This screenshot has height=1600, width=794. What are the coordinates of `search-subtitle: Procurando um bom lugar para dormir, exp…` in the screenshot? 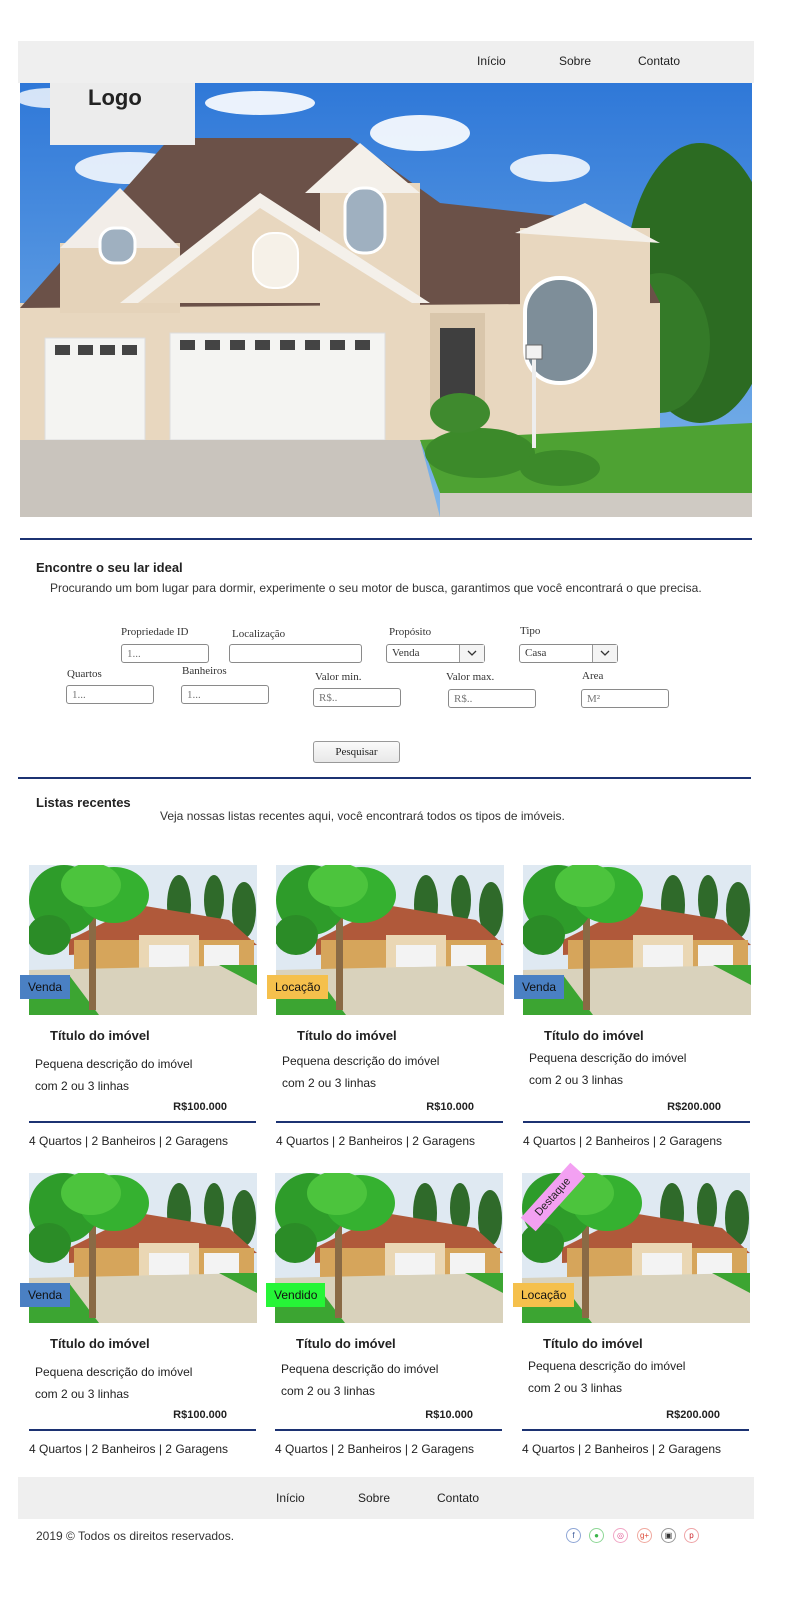 It's located at (376, 588).